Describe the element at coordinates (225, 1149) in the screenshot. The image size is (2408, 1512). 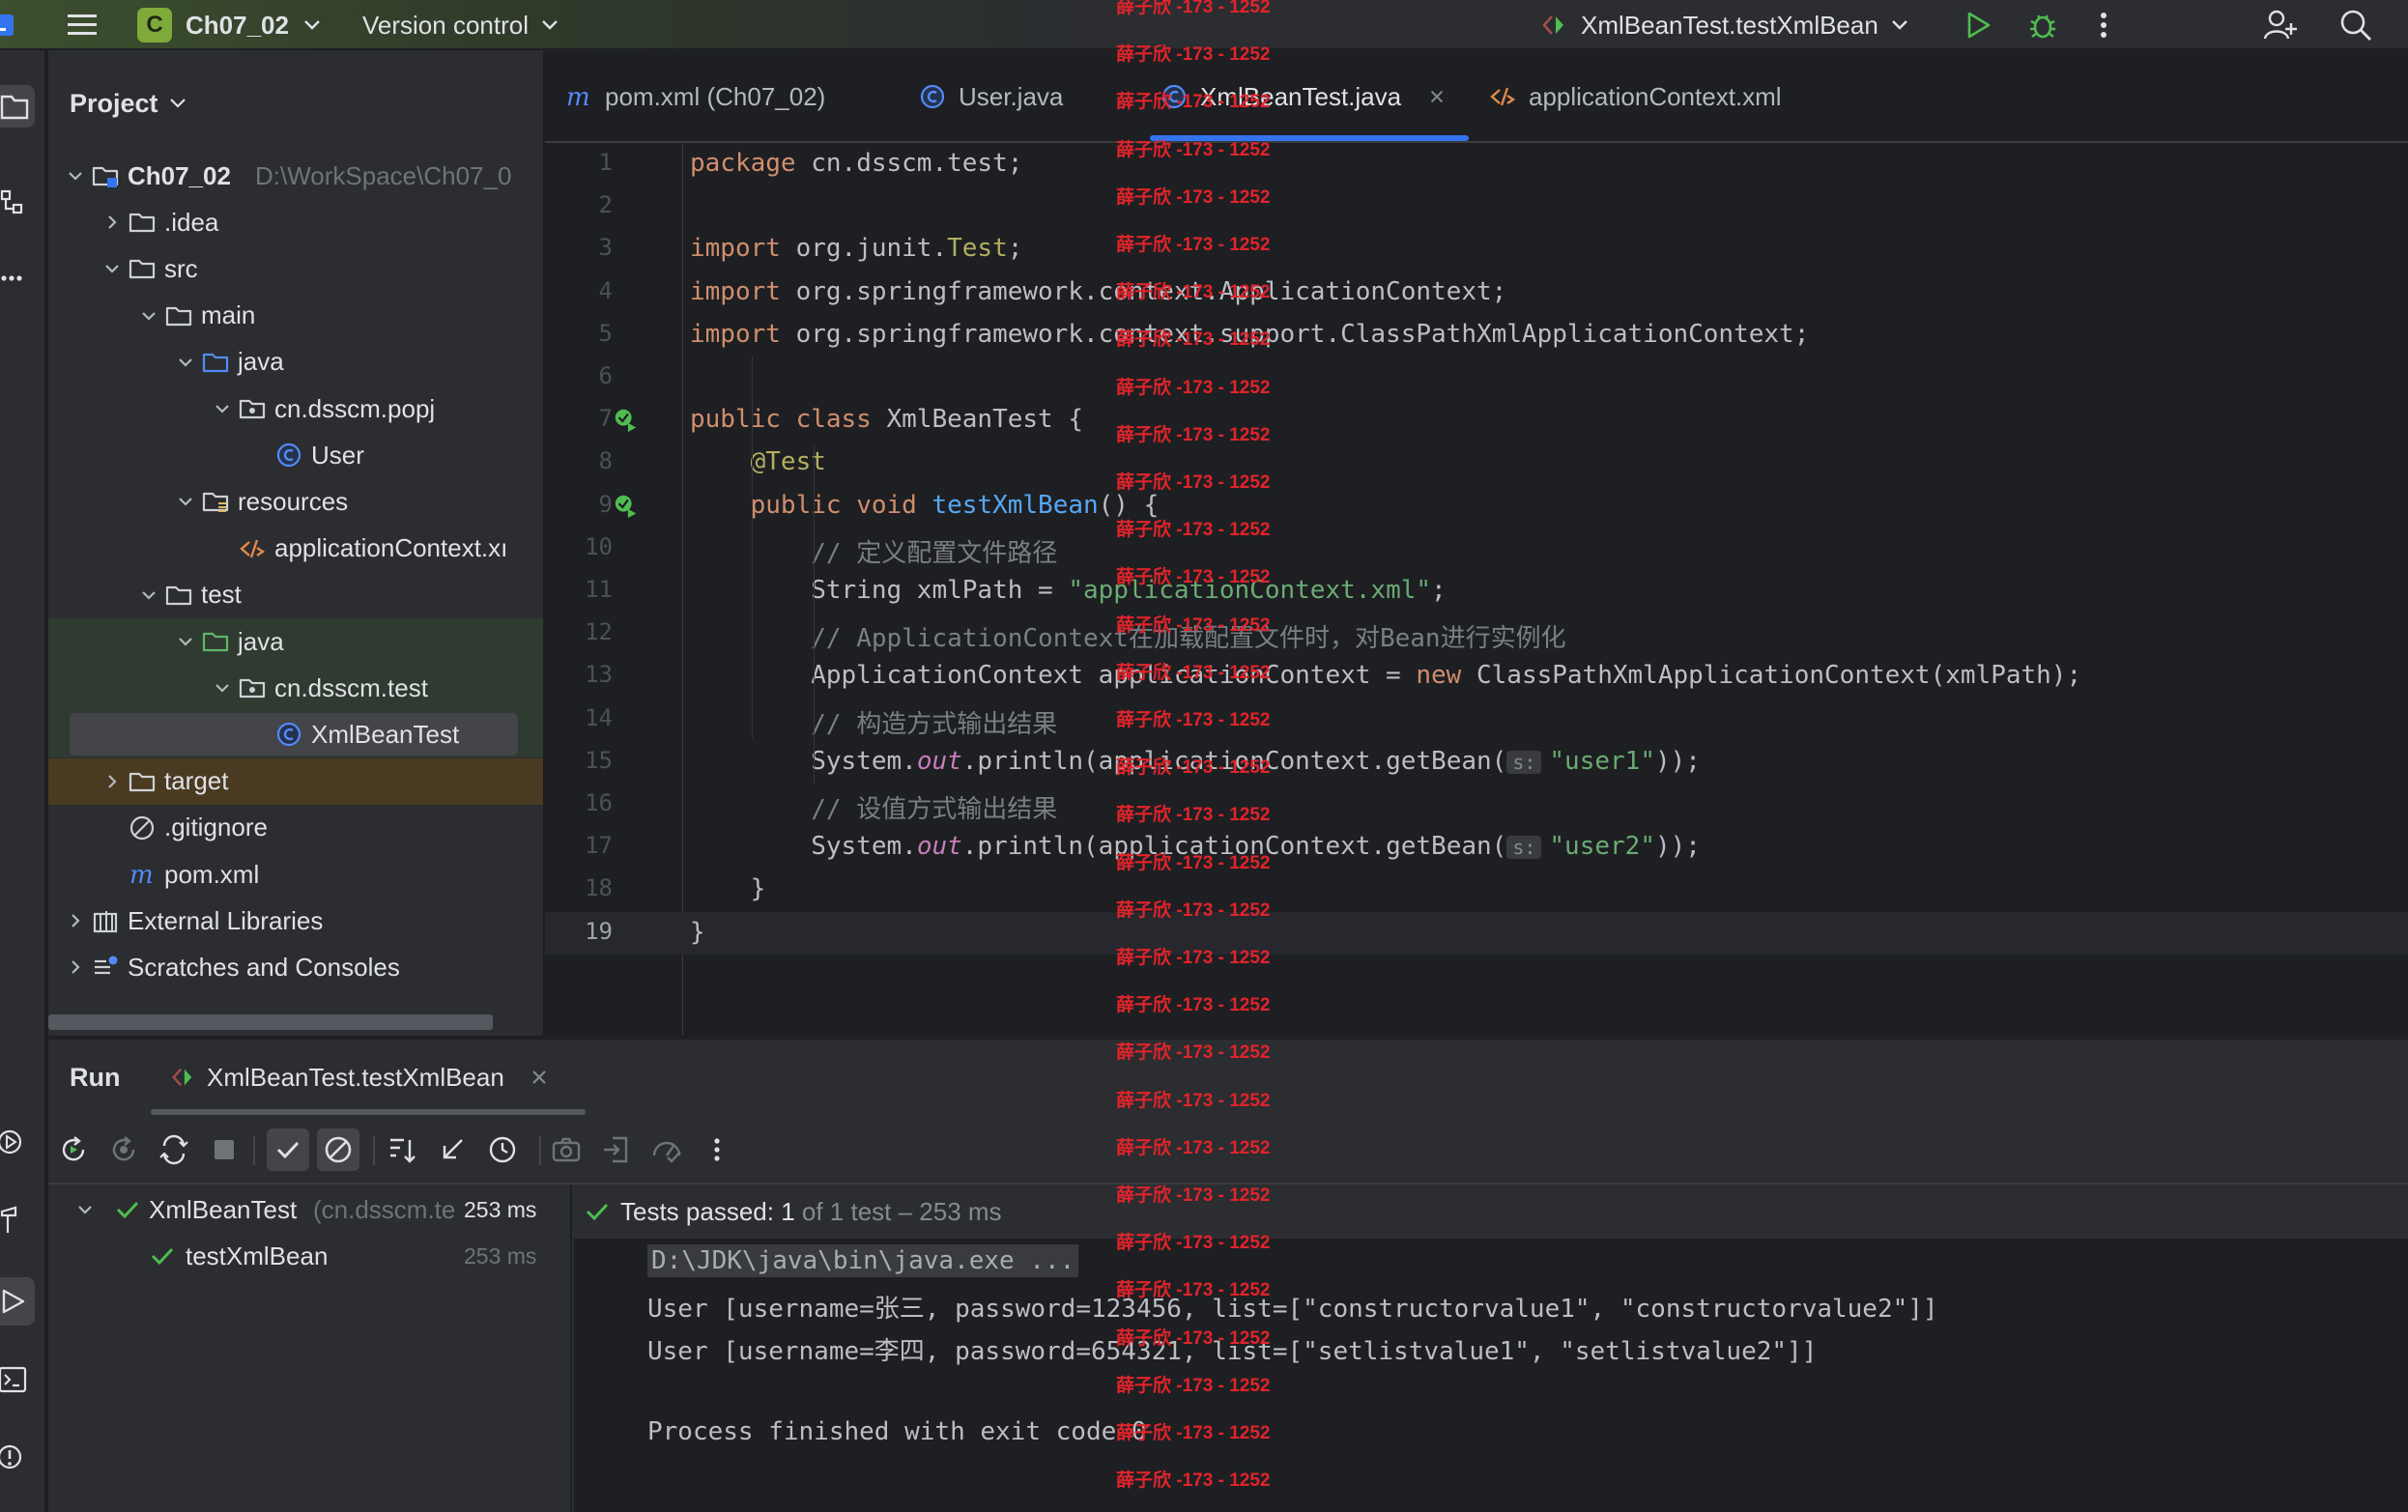
I see `stop-icon` at that location.